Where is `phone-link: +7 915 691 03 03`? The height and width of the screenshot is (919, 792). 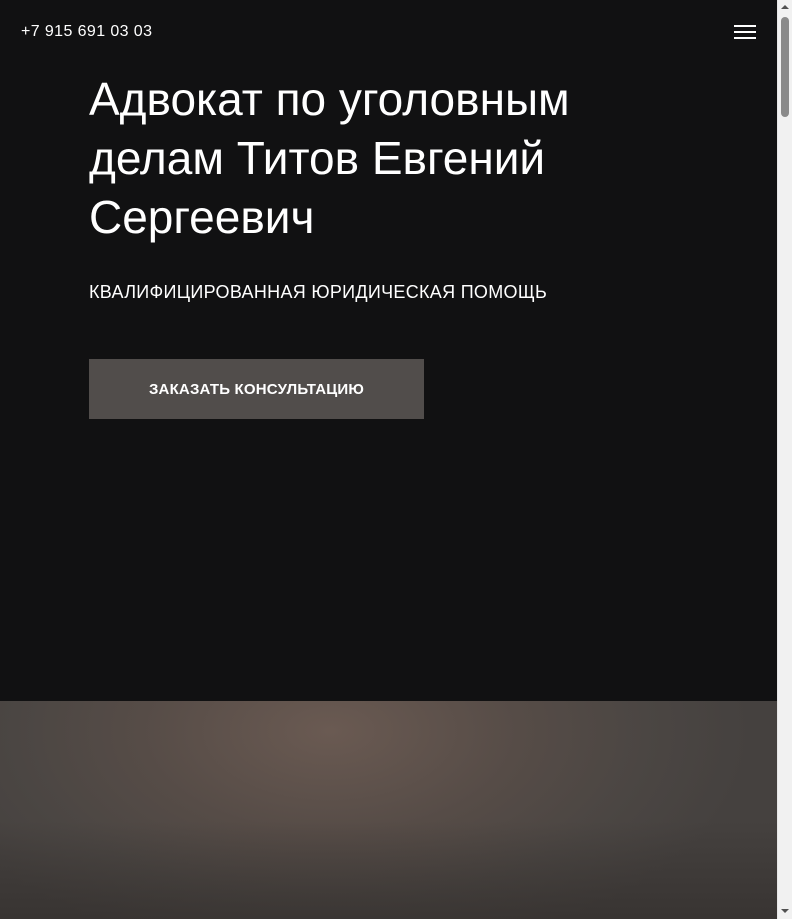
phone-link: +7 915 691 03 03 is located at coordinates (86, 32).